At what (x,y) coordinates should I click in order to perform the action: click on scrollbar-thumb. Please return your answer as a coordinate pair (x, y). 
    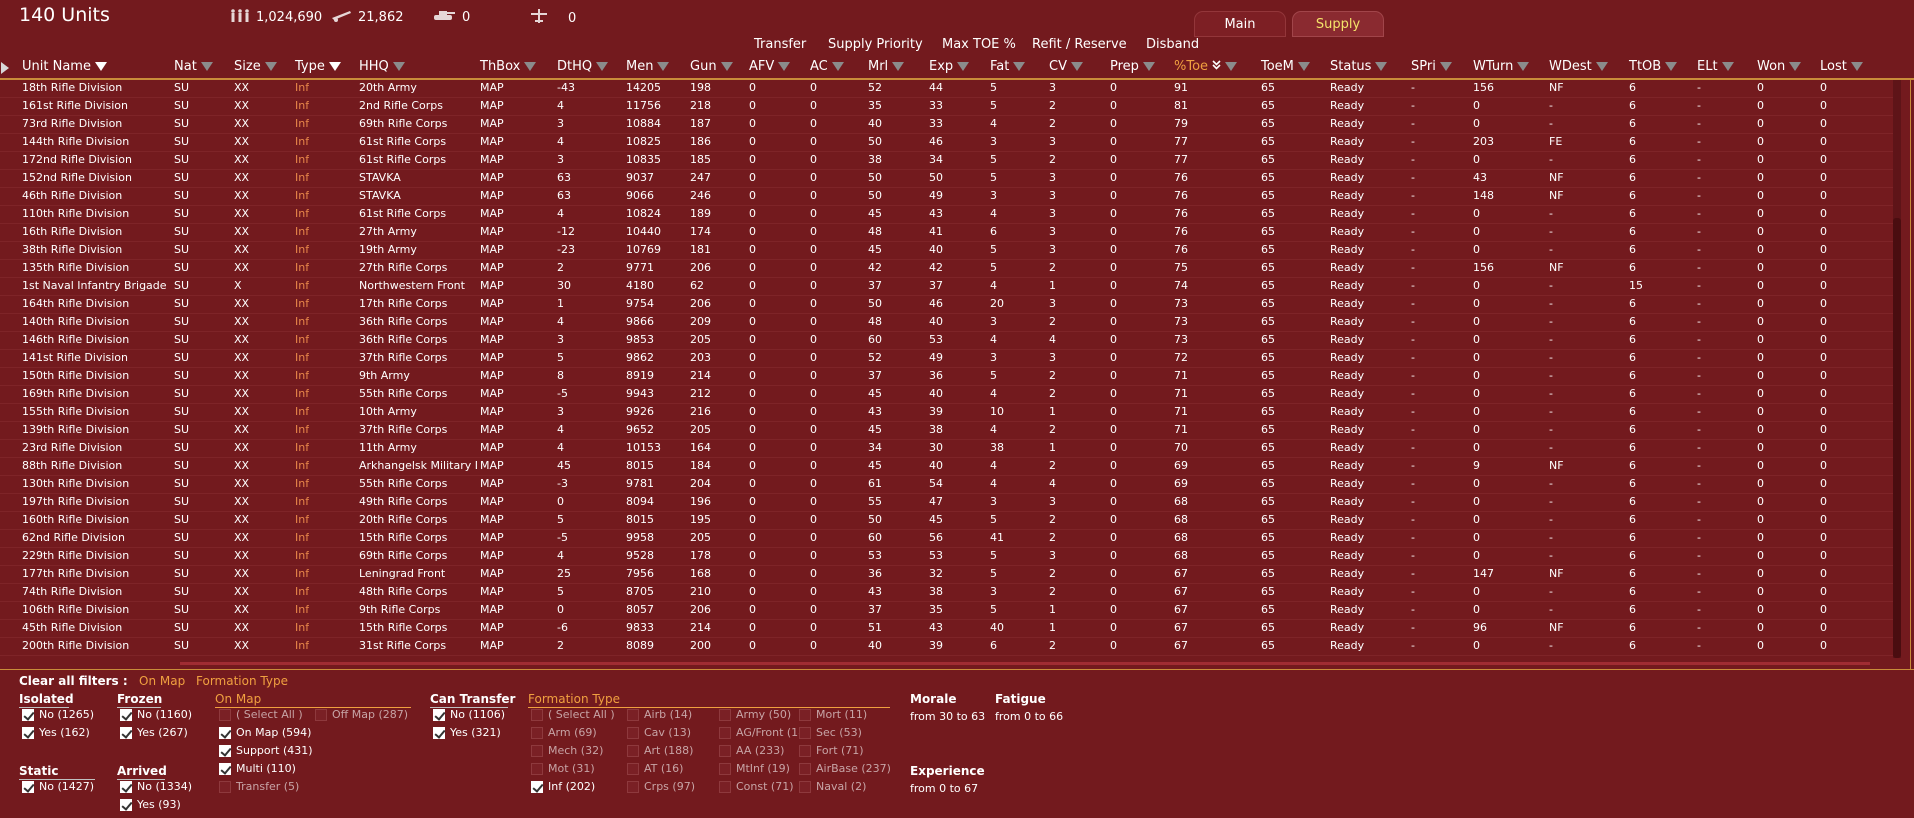
    Looking at the image, I should click on (1897, 438).